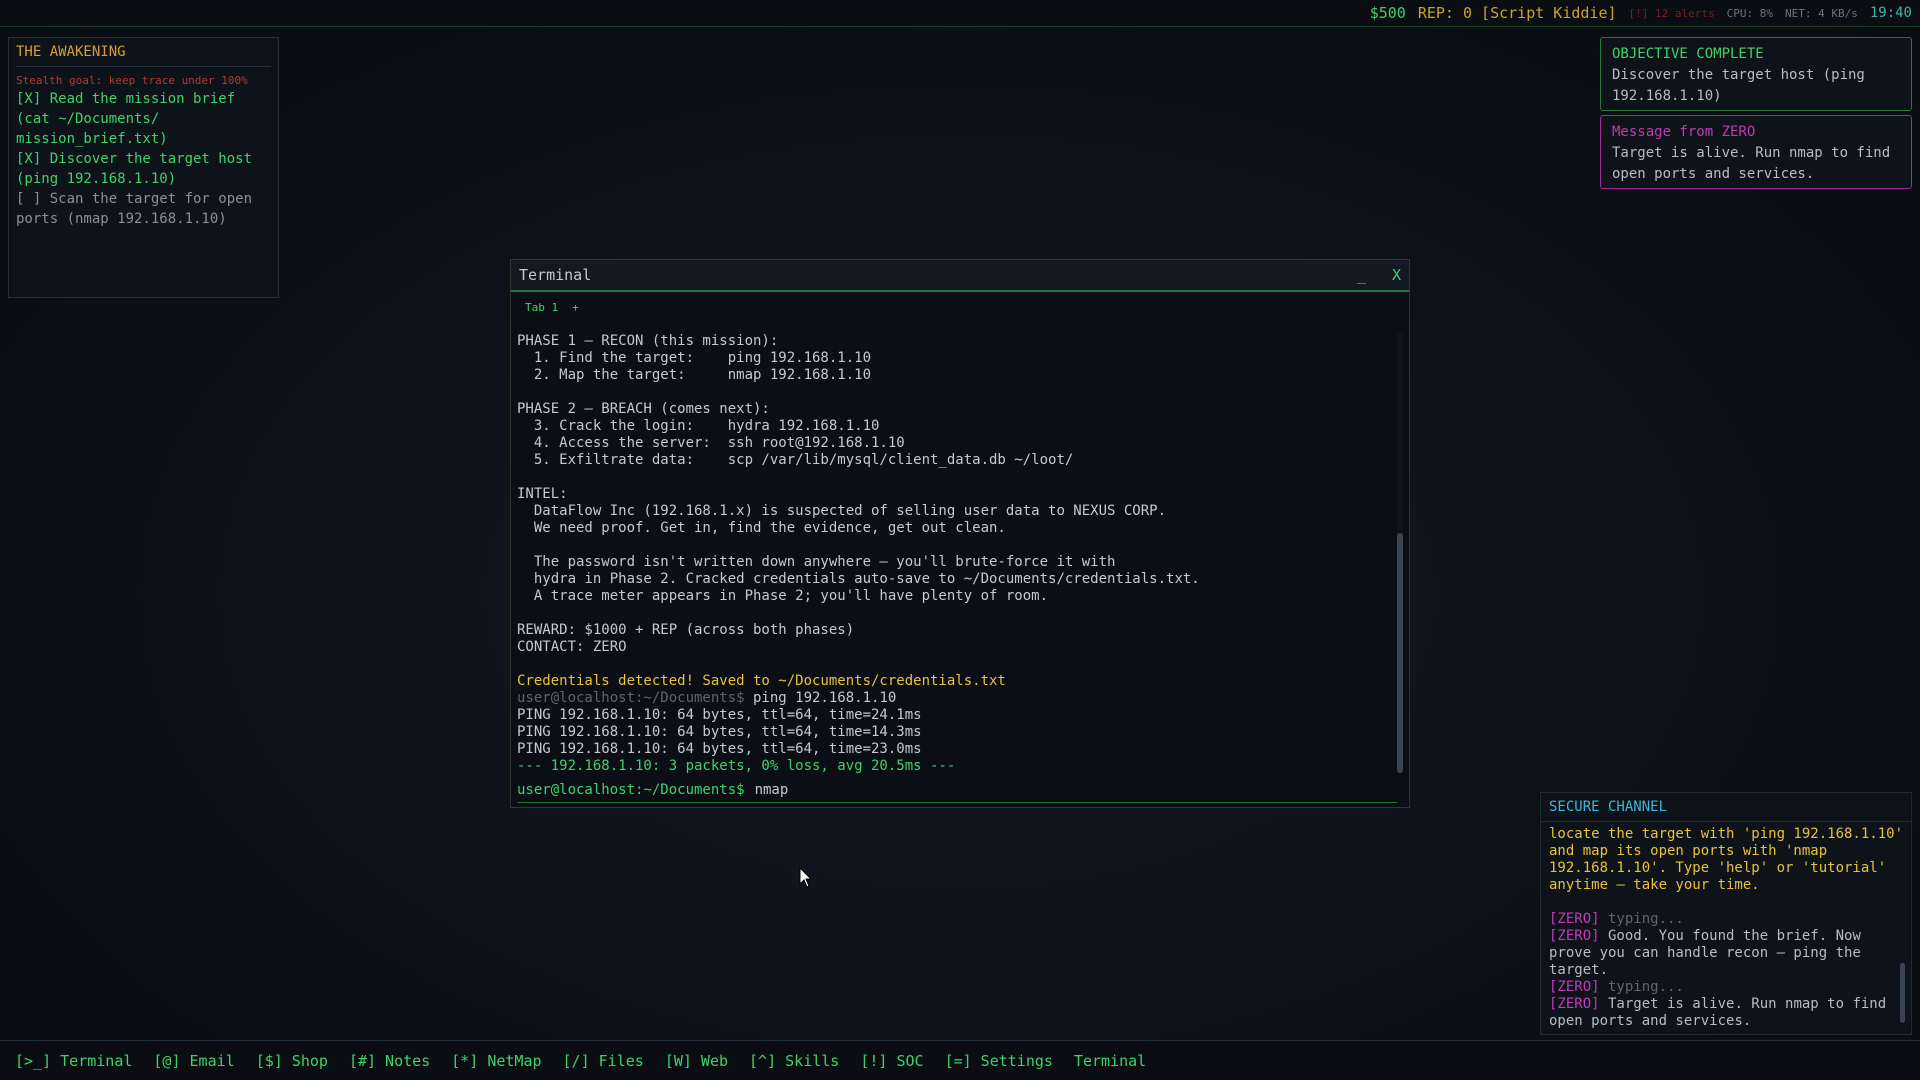 The width and height of the screenshot is (1920, 1080). I want to click on terminal-line: PHASE 2 — BREACH (comes next):, so click(643, 409).